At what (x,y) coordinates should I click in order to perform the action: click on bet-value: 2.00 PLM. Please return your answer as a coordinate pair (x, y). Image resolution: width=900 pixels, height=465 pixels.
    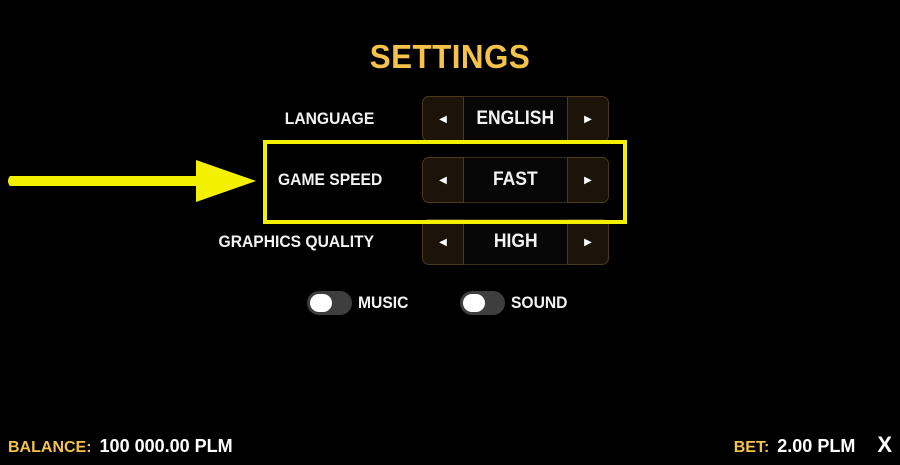
    Looking at the image, I should click on (816, 446).